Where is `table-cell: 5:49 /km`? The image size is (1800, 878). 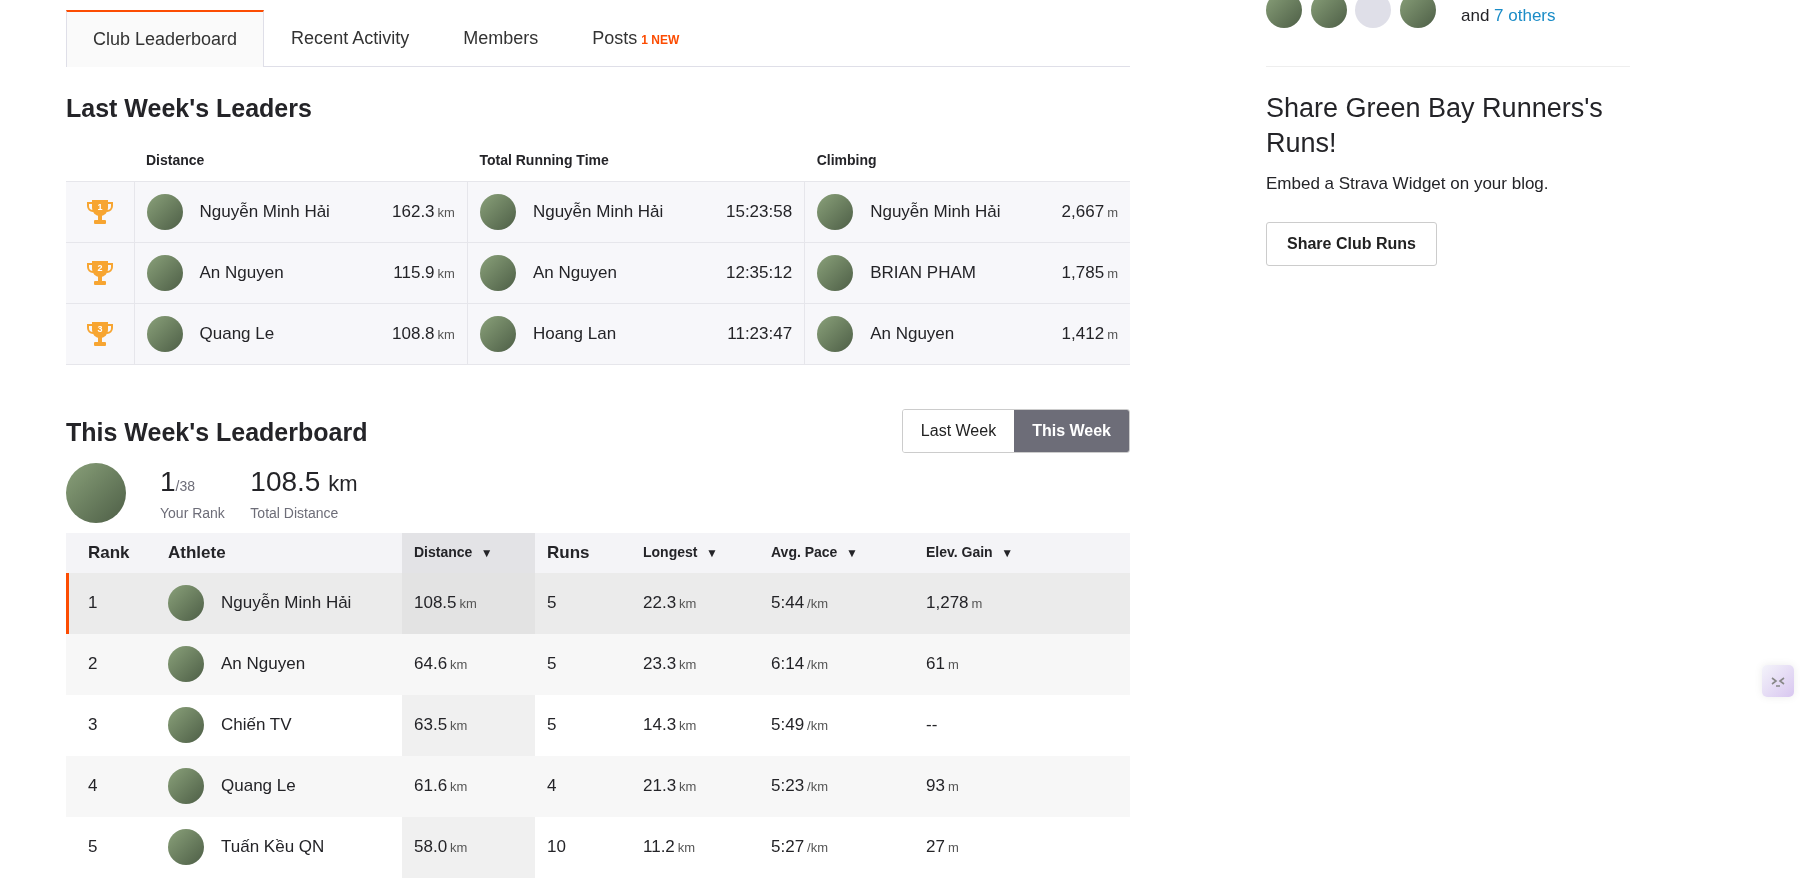 table-cell: 5:49 /km is located at coordinates (800, 725).